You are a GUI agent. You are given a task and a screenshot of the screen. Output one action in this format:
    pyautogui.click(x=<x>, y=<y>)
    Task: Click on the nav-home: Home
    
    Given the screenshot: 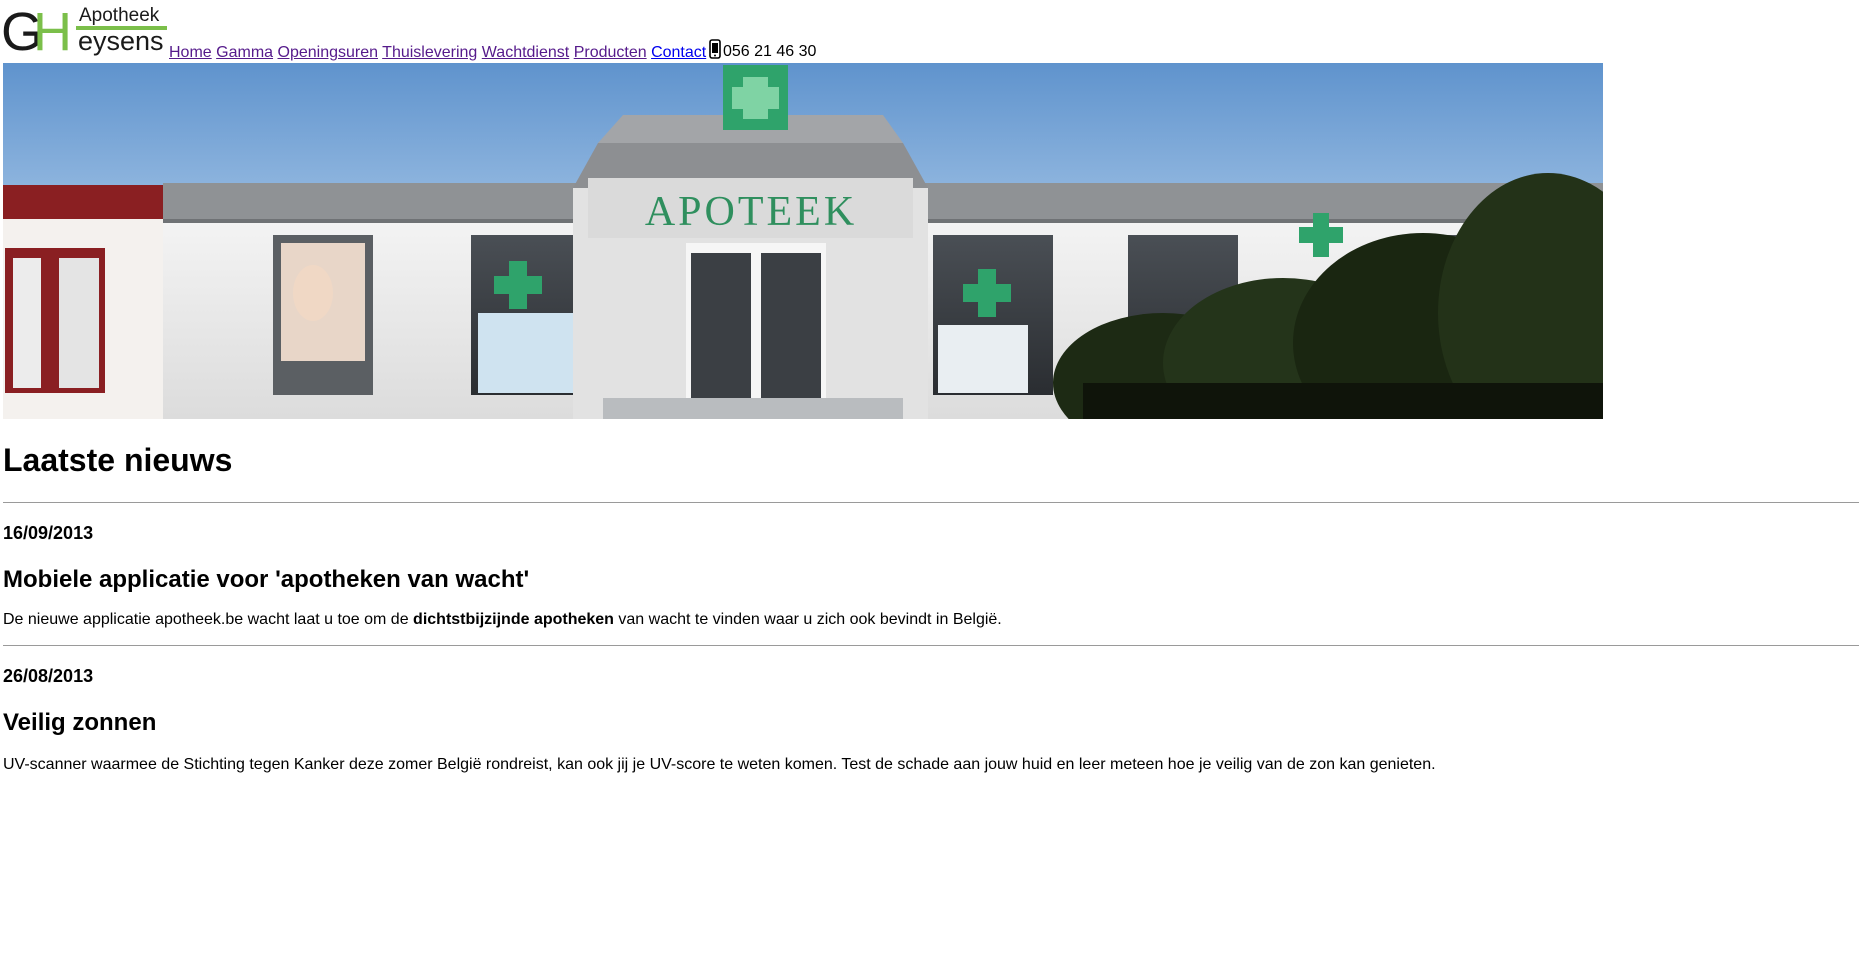 What is the action you would take?
    pyautogui.click(x=190, y=52)
    